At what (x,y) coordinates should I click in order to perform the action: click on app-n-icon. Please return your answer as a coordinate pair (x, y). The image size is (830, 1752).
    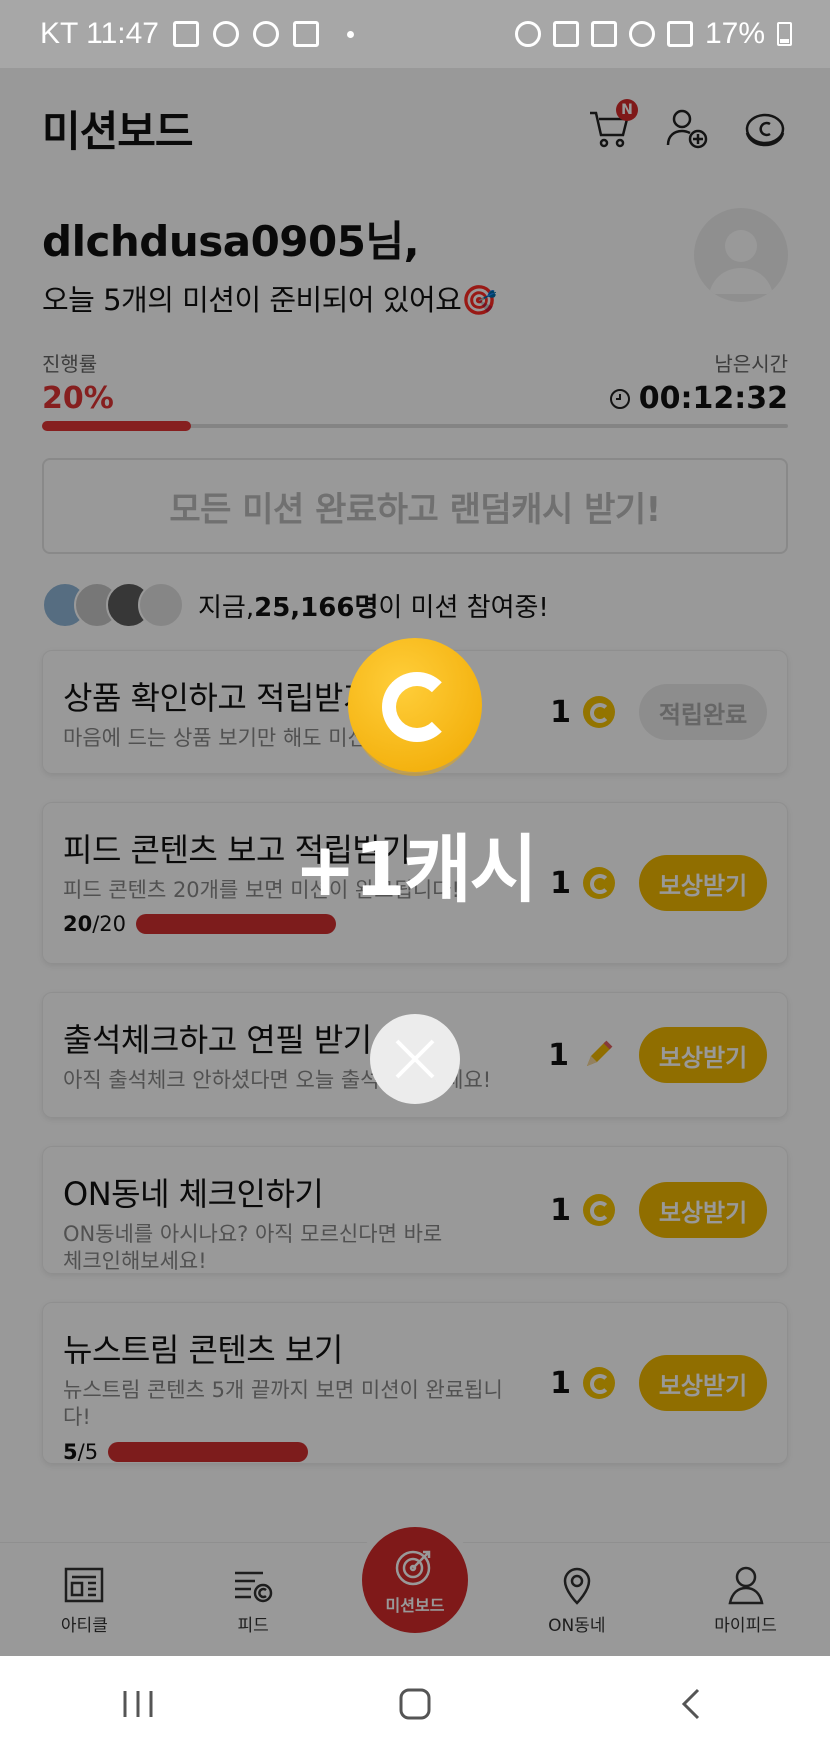
    Looking at the image, I should click on (265, 34).